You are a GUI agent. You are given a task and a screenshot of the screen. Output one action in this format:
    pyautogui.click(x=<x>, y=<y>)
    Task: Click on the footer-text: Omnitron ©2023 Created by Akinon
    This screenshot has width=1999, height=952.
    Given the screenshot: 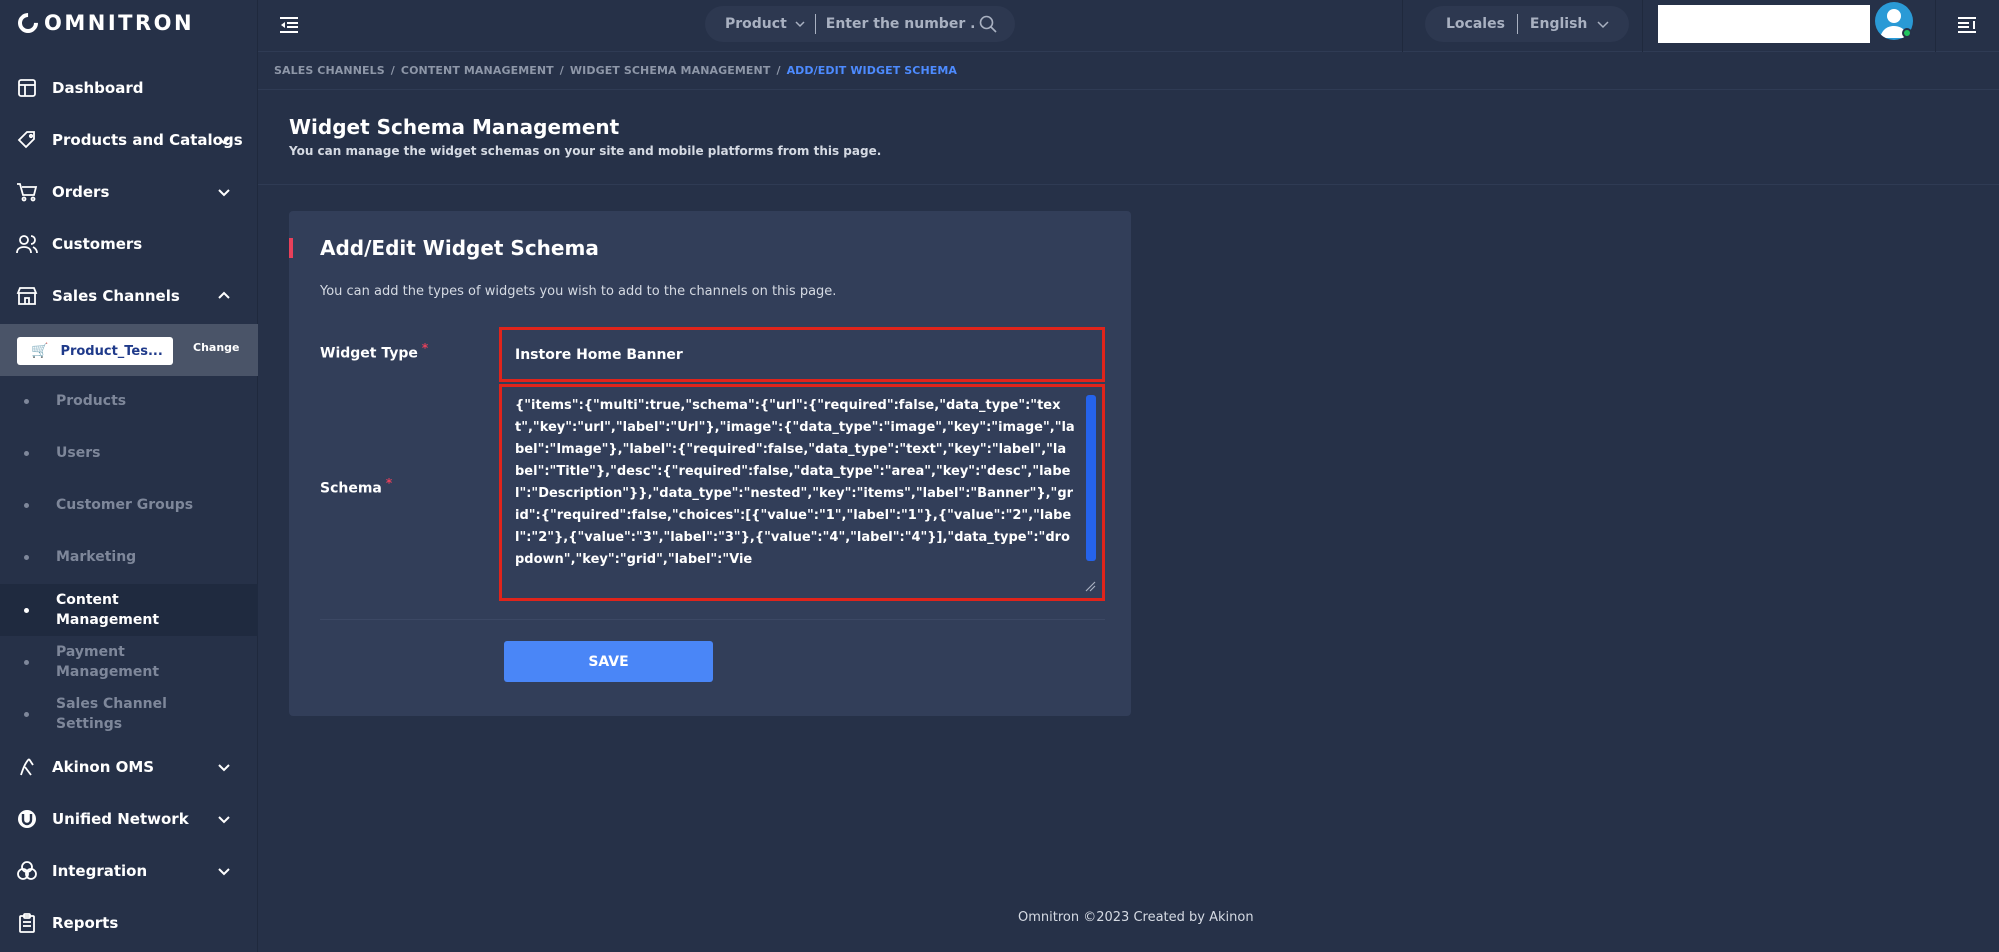 What is the action you would take?
    pyautogui.click(x=1136, y=917)
    